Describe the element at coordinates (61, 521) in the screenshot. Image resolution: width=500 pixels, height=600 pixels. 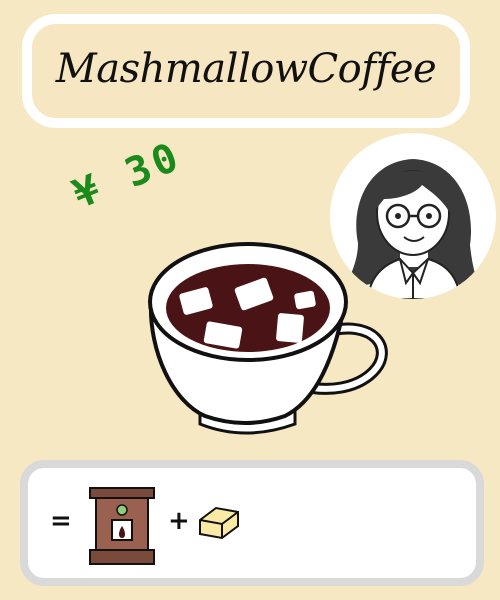
I see `equals-sign: =` at that location.